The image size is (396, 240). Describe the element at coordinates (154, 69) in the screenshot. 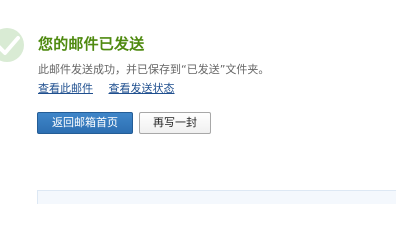

I see `success-description: 此邮件发送成功，并已保存到“已发送”文件夹。` at that location.